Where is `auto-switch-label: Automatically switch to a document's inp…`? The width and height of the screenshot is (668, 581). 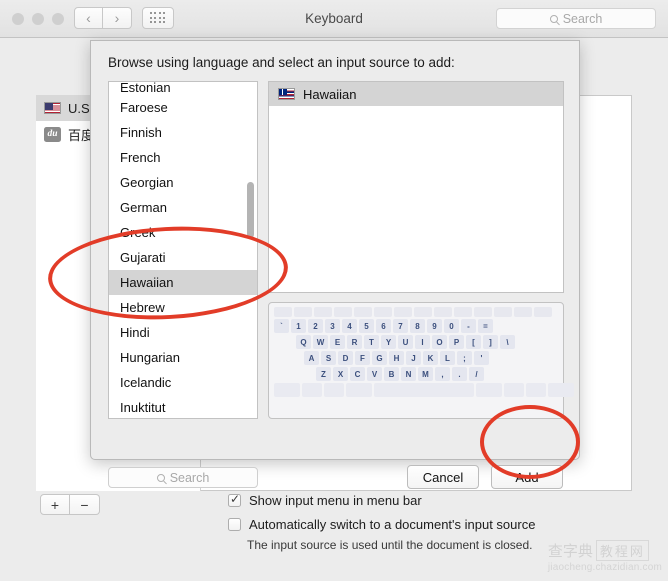 auto-switch-label: Automatically switch to a document's inp… is located at coordinates (392, 524).